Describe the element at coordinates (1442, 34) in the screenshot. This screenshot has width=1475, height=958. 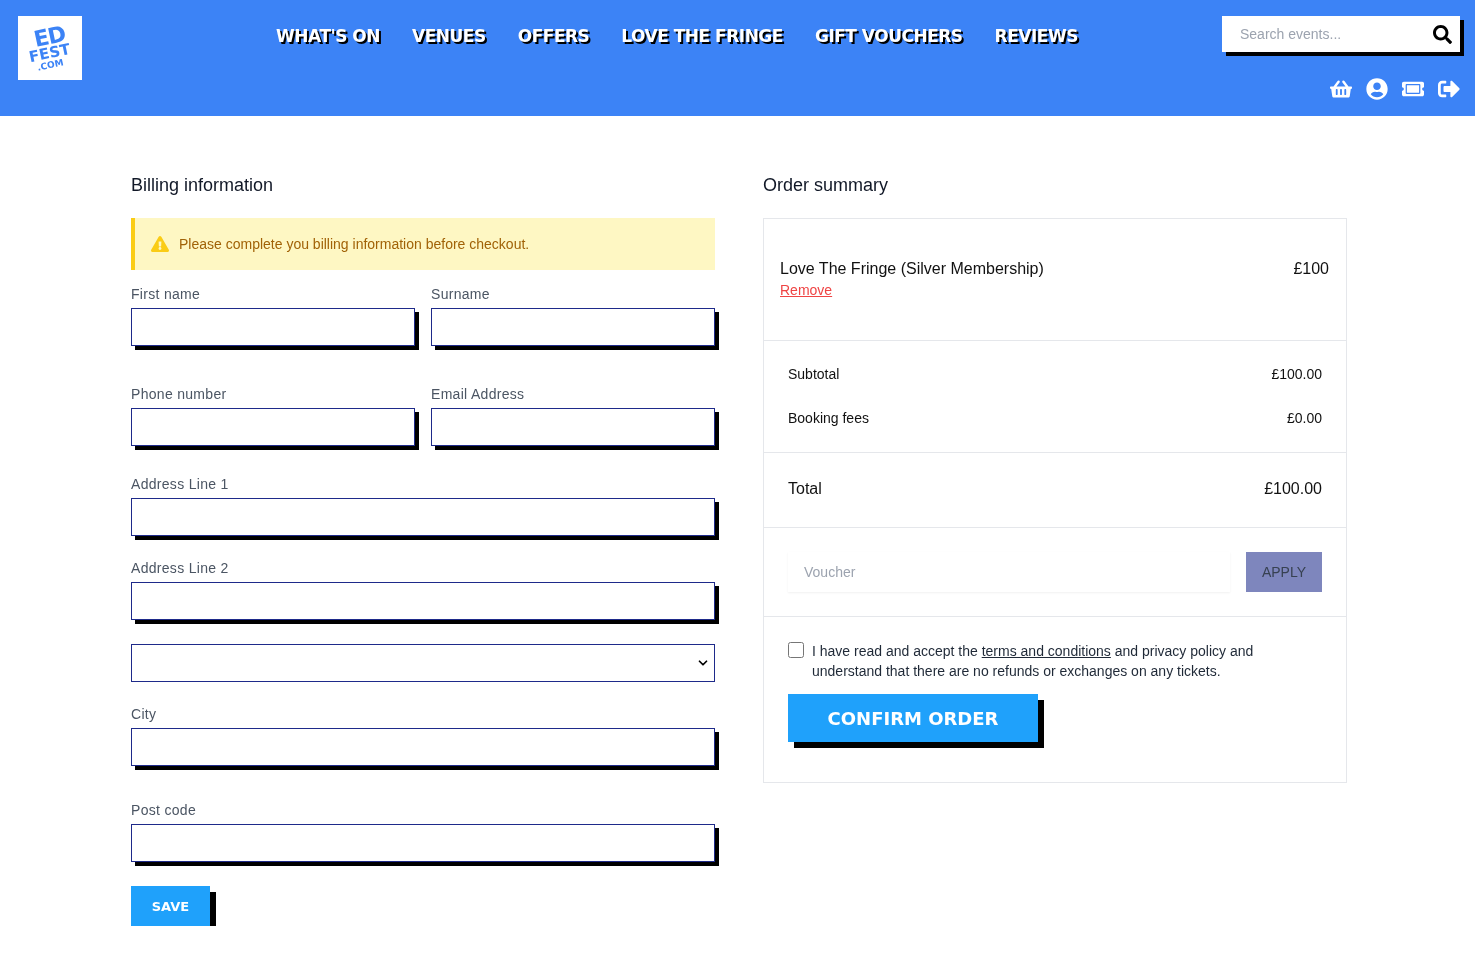
I see `search-icon` at that location.